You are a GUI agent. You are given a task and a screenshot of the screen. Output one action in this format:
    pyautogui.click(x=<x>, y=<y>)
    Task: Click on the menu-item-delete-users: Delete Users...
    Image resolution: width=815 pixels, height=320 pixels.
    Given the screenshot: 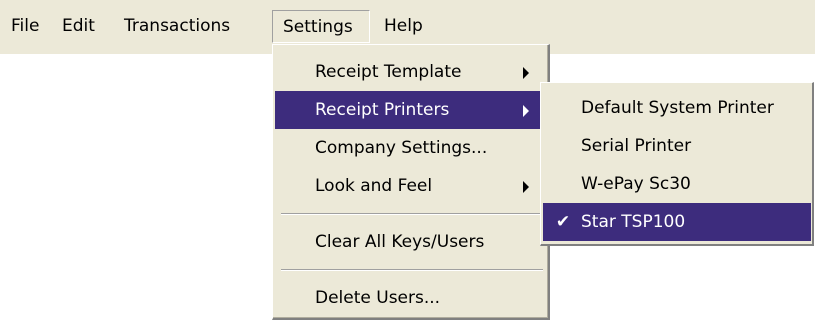 What is the action you would take?
    pyautogui.click(x=409, y=298)
    